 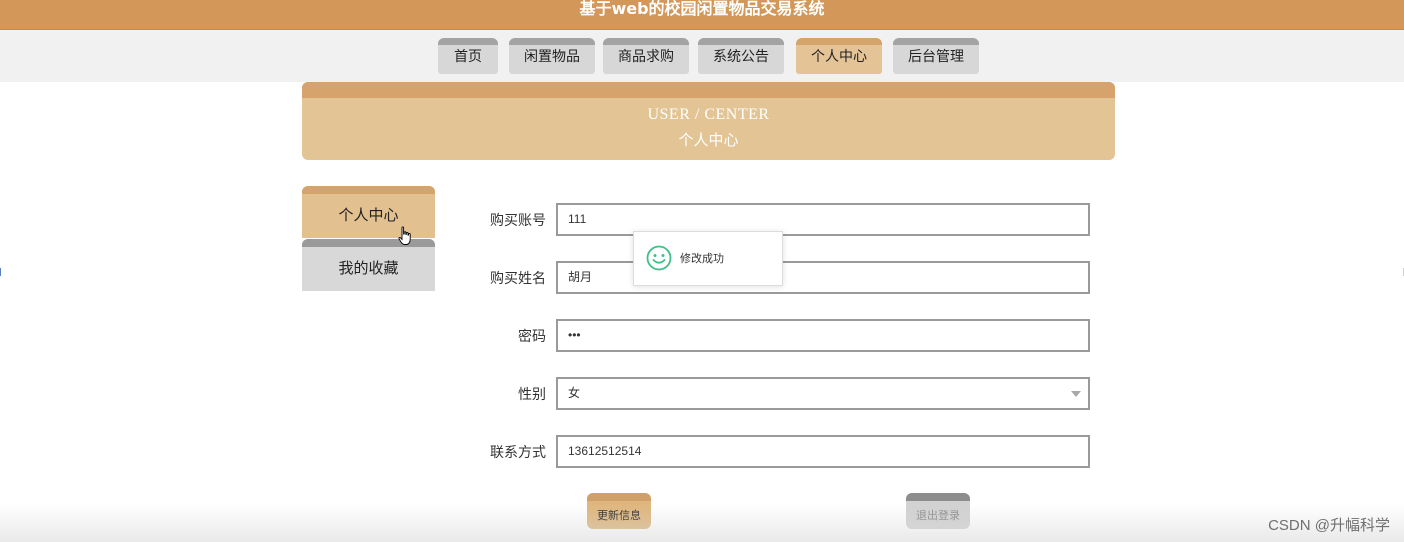 What do you see at coordinates (532, 395) in the screenshot?
I see `gender-label: 性别` at bounding box center [532, 395].